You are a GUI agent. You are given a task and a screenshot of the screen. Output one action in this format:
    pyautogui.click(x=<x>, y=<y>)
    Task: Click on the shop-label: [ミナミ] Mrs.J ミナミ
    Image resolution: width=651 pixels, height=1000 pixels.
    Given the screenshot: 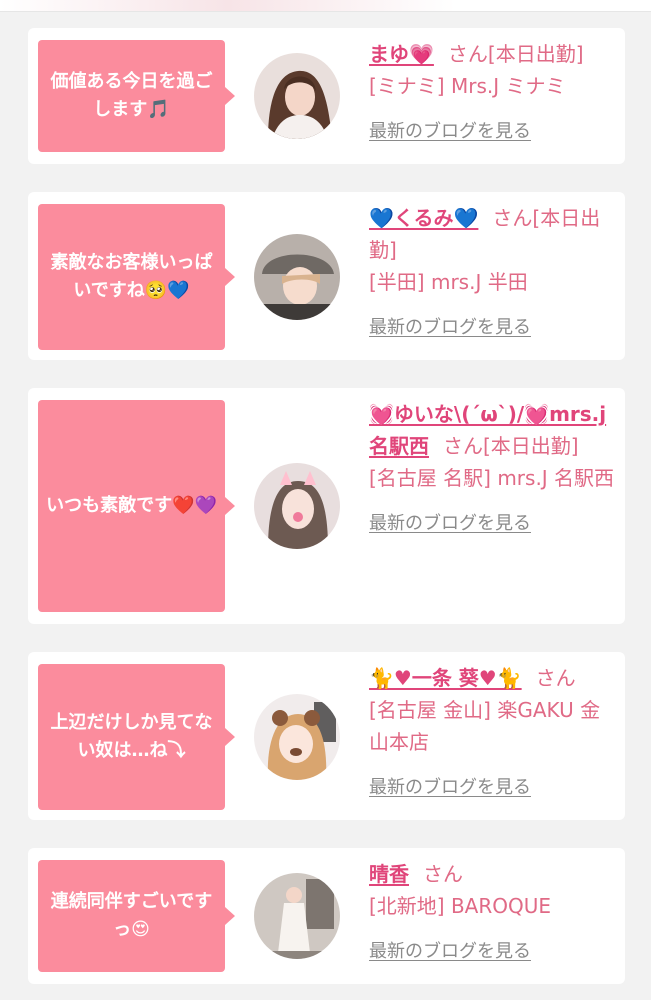 What is the action you would take?
    pyautogui.click(x=467, y=86)
    